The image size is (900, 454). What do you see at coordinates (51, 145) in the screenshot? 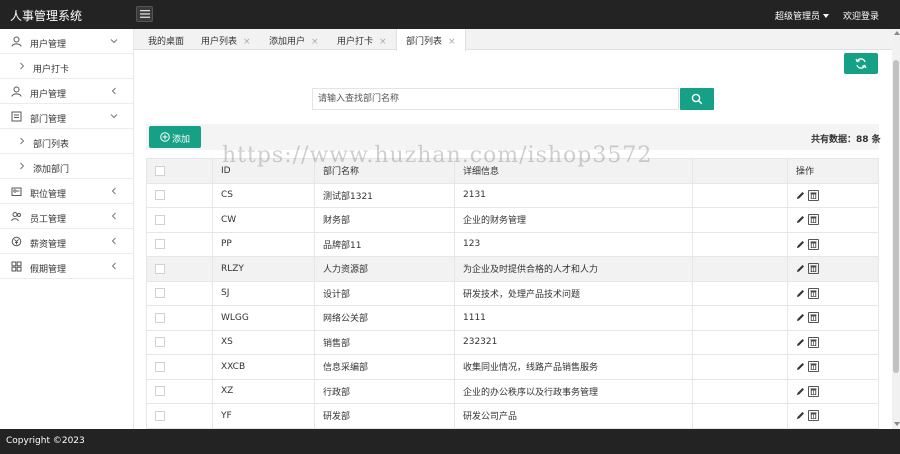
I see `sidebar-sub-label: 部门列表` at bounding box center [51, 145].